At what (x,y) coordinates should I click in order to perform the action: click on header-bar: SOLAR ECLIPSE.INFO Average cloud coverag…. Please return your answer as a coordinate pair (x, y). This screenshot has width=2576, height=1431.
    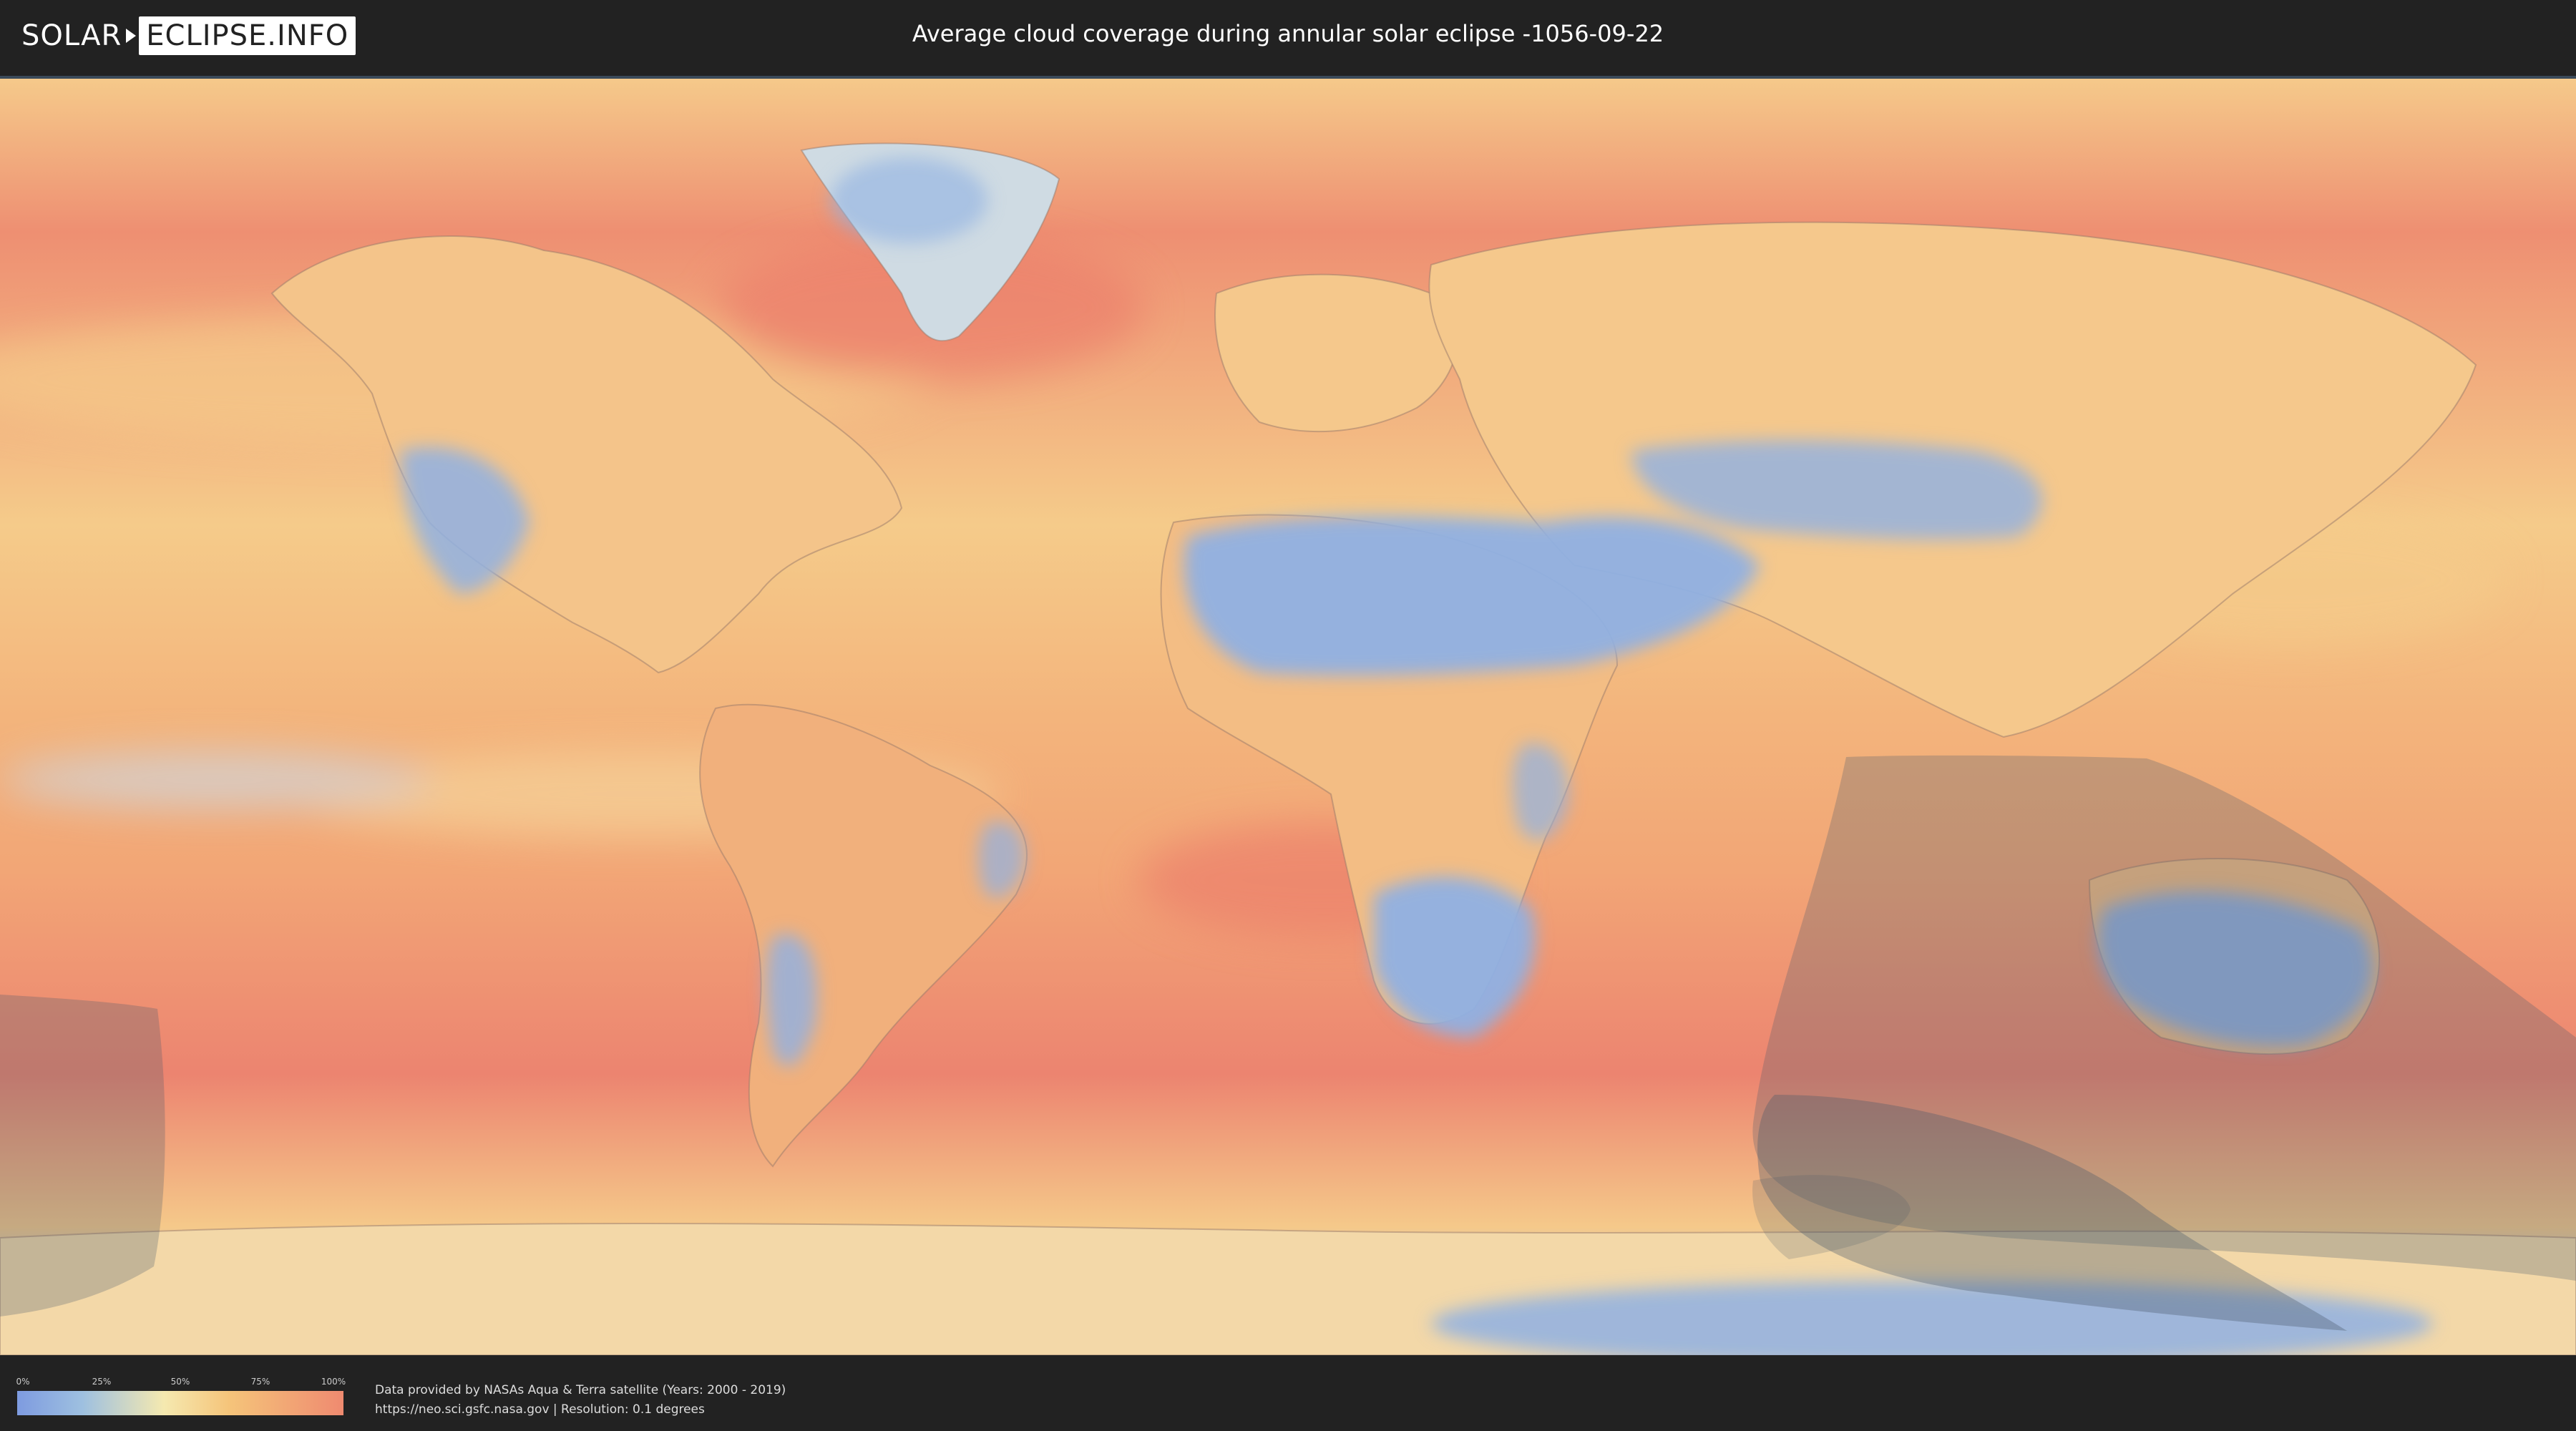
    Looking at the image, I should click on (1288, 36).